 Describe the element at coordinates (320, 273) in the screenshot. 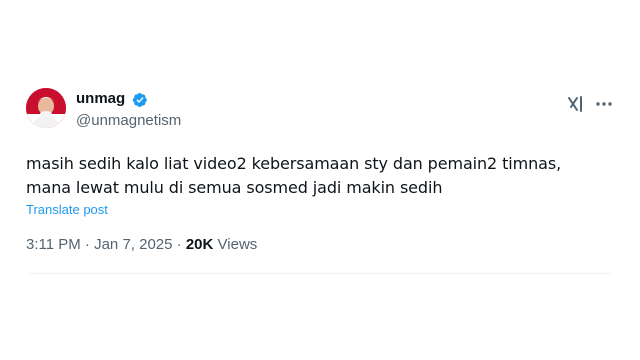

I see `card-divider` at that location.